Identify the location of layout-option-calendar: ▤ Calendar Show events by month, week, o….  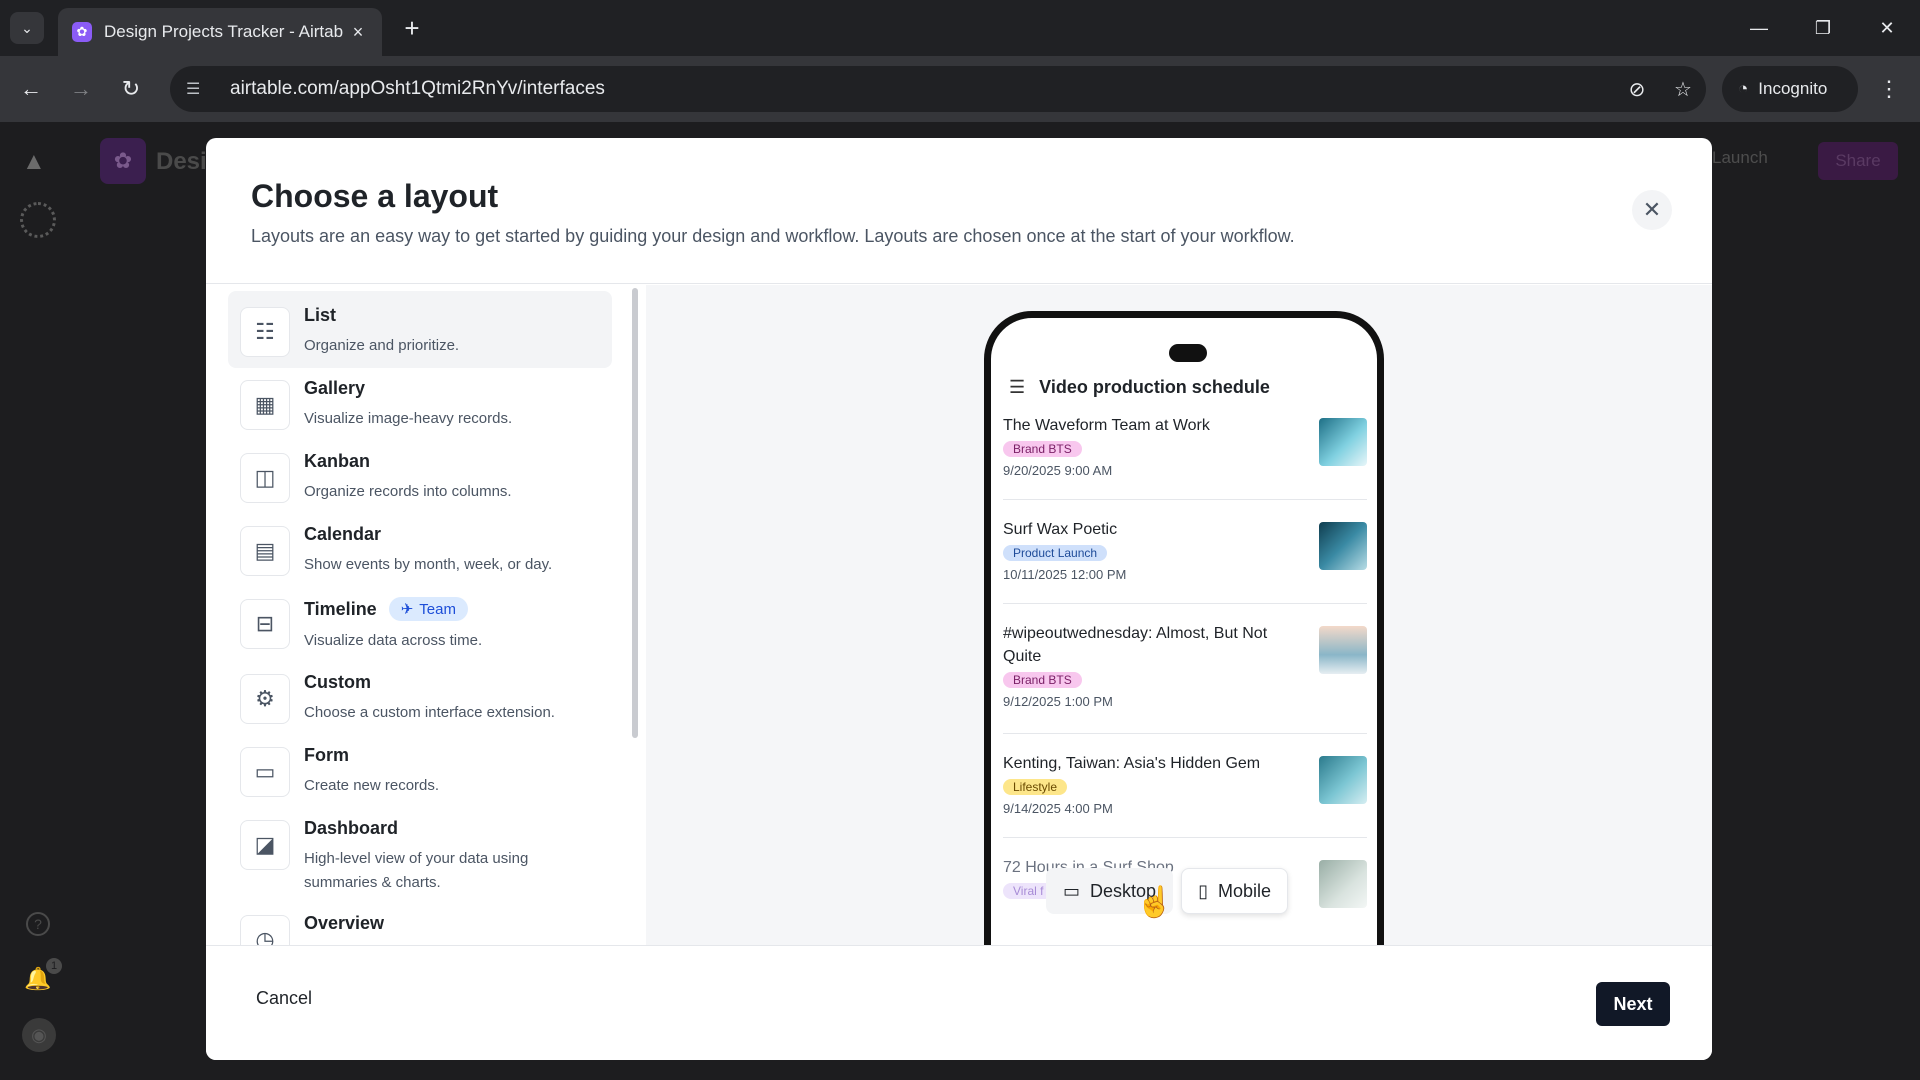
(420, 548).